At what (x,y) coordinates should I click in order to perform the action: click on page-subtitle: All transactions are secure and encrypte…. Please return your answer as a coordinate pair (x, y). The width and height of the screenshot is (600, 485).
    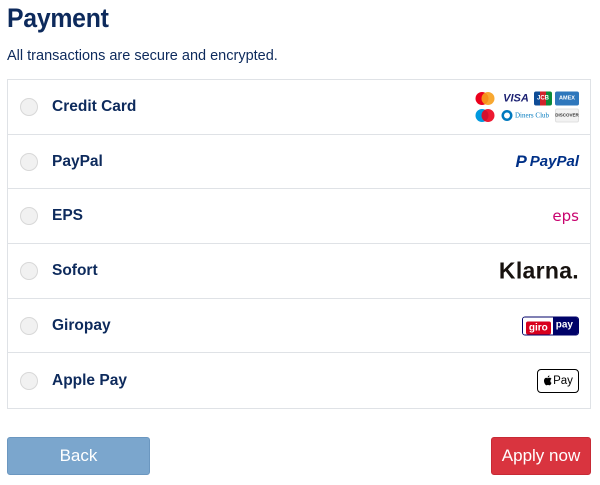
    Looking at the image, I should click on (142, 56).